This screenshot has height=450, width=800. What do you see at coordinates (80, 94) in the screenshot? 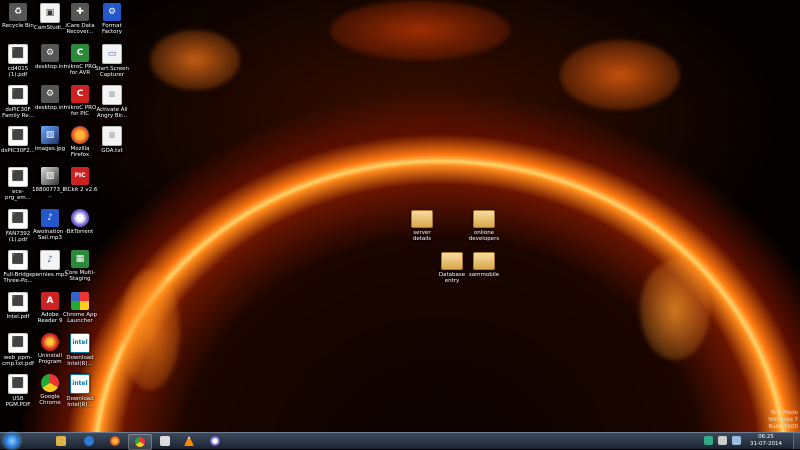
I see `mikroc-icon: C` at bounding box center [80, 94].